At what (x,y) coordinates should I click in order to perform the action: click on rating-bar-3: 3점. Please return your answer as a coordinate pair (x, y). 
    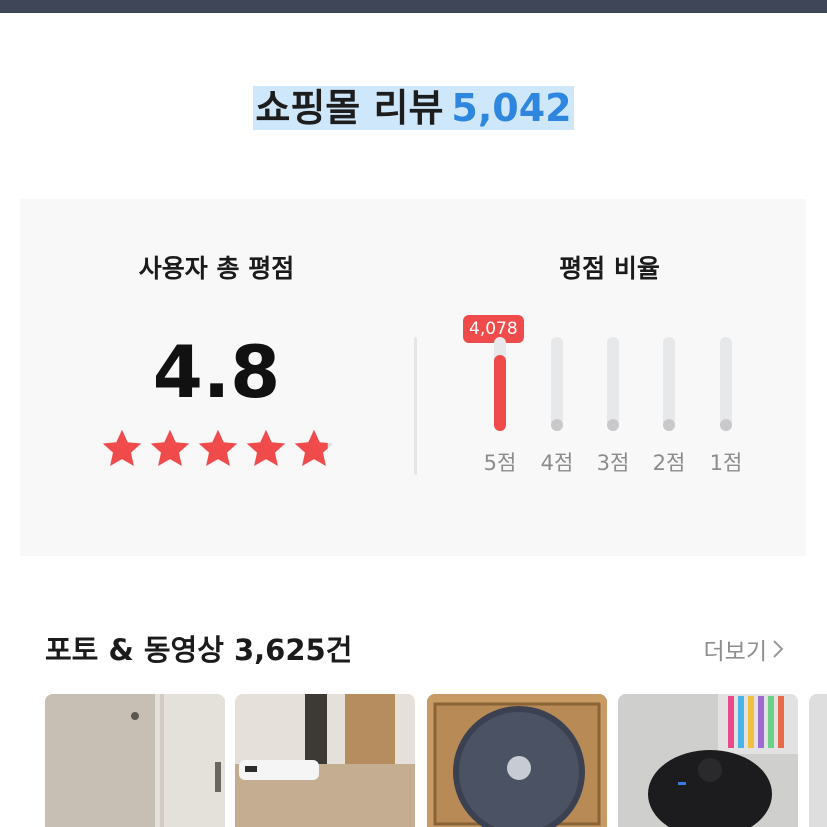
    Looking at the image, I should click on (613, 400).